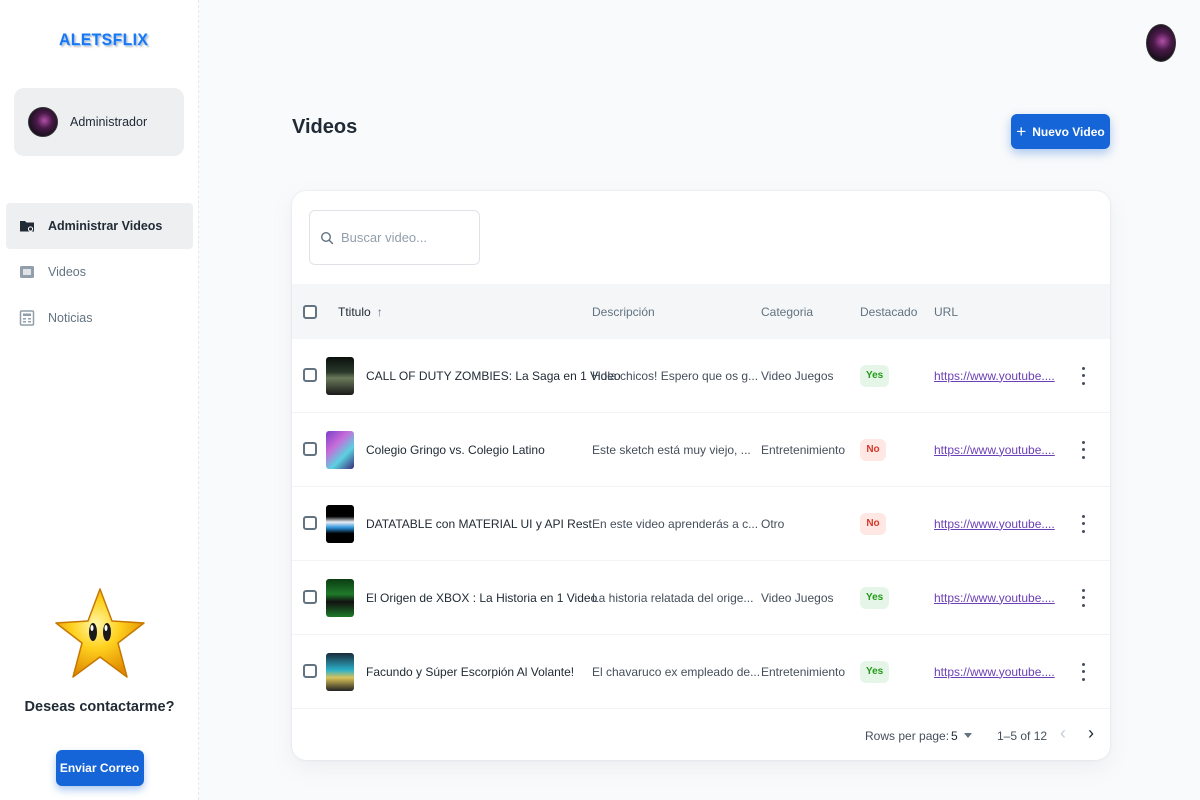  Describe the element at coordinates (27, 226) in the screenshot. I see `folder-icon` at that location.